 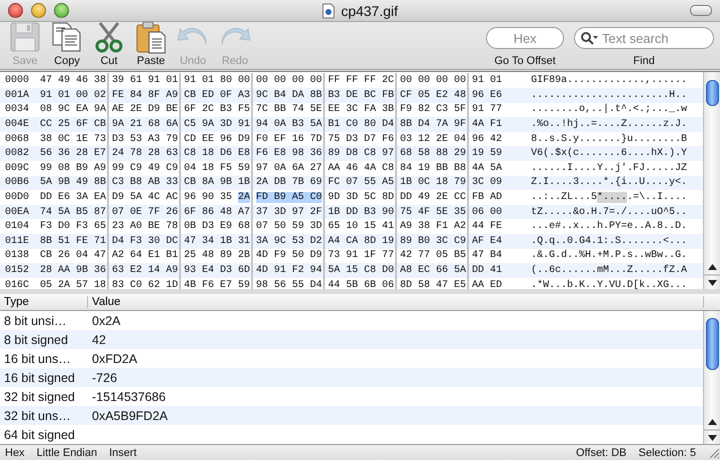 What do you see at coordinates (151, 37) in the screenshot?
I see `clipboard-icon` at bounding box center [151, 37].